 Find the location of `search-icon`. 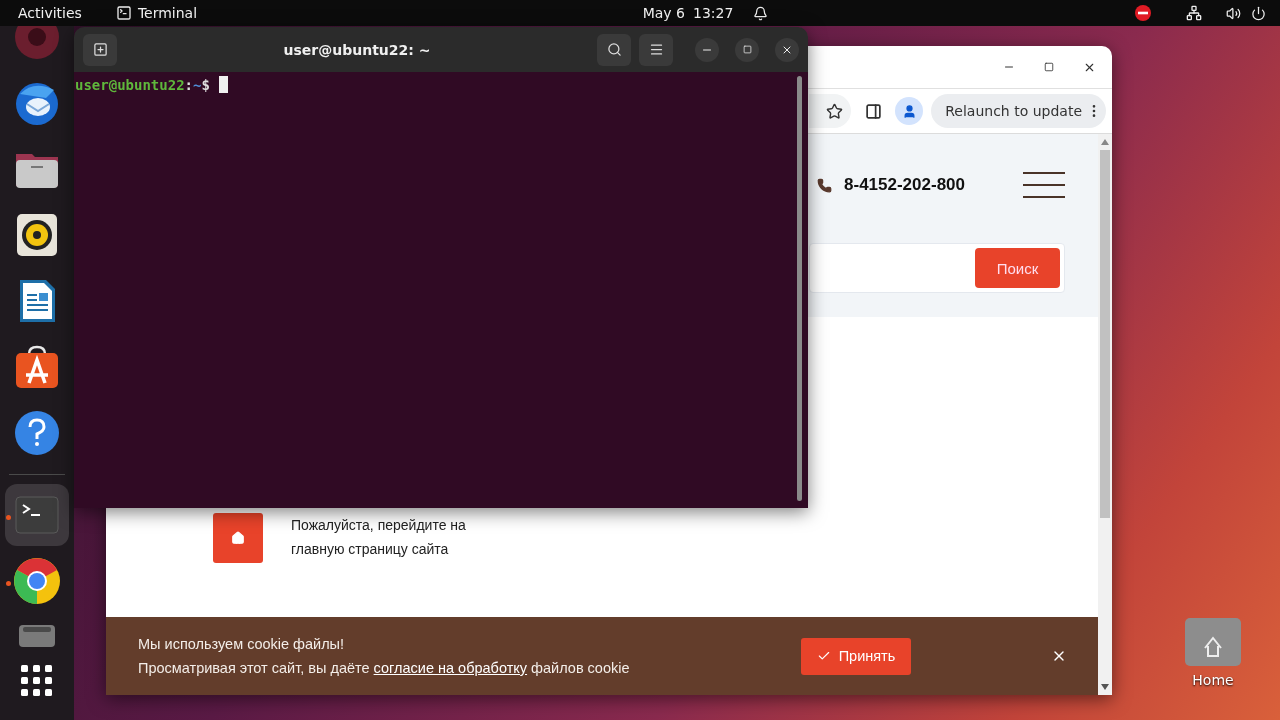

search-icon is located at coordinates (614, 49).